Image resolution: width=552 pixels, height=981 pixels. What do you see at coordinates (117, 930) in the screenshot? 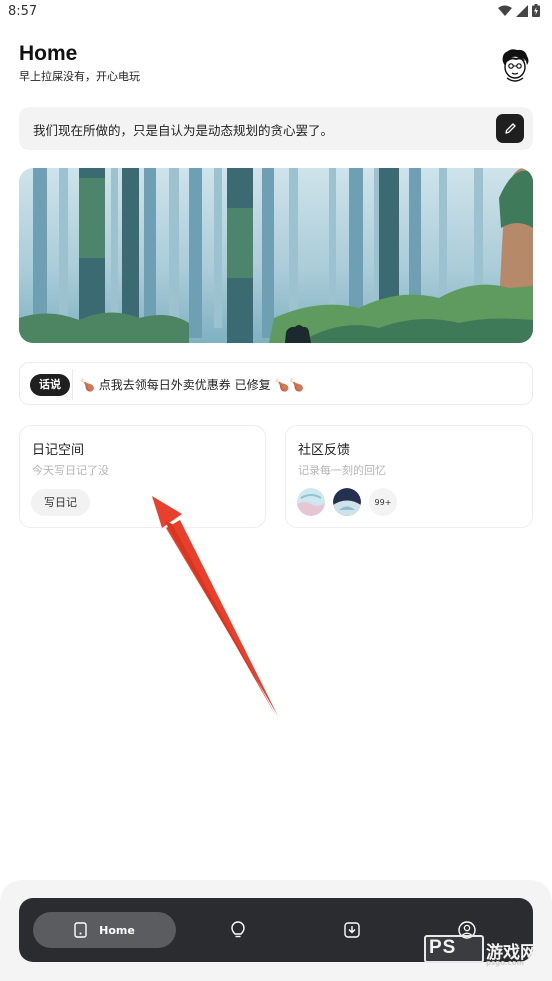
I see `nav-home-label: Home` at bounding box center [117, 930].